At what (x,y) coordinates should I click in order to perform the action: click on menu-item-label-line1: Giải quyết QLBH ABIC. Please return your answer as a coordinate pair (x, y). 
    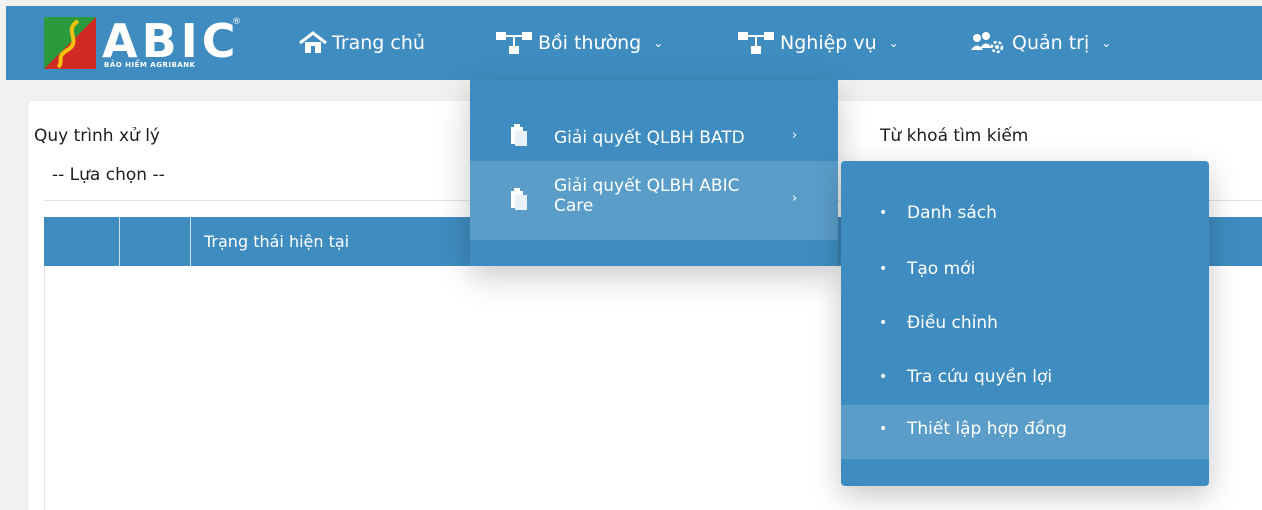
    Looking at the image, I should click on (647, 186).